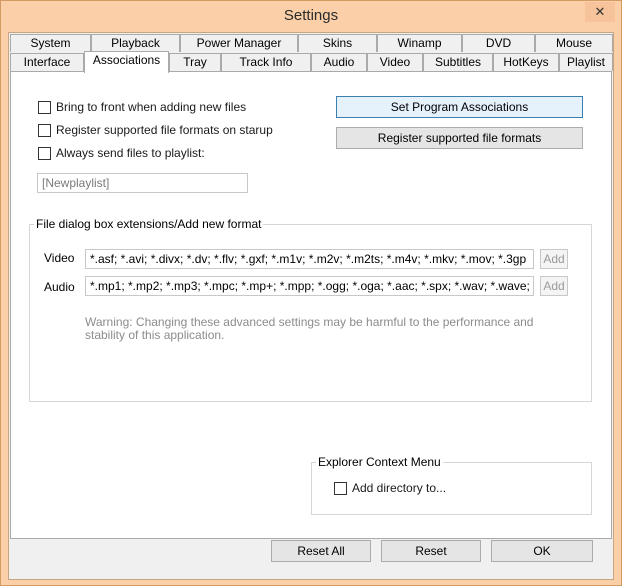  What do you see at coordinates (44, 107) in the screenshot?
I see `bring-to-front-checkbox` at bounding box center [44, 107].